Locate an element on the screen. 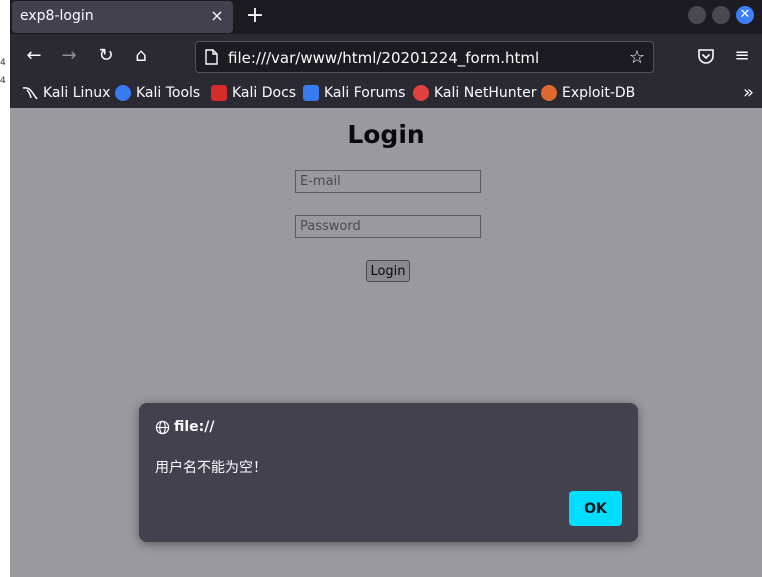  pocket-icon is located at coordinates (706, 56).